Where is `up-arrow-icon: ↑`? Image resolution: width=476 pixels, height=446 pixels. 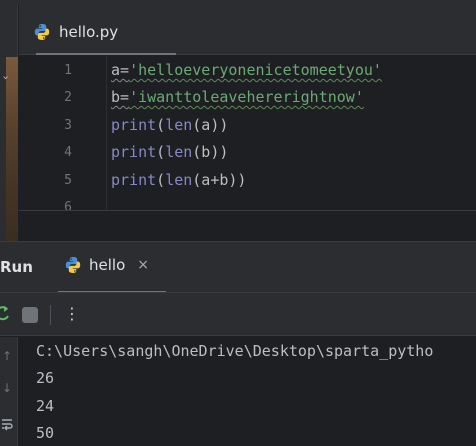
up-arrow-icon: ↑ is located at coordinates (7, 356).